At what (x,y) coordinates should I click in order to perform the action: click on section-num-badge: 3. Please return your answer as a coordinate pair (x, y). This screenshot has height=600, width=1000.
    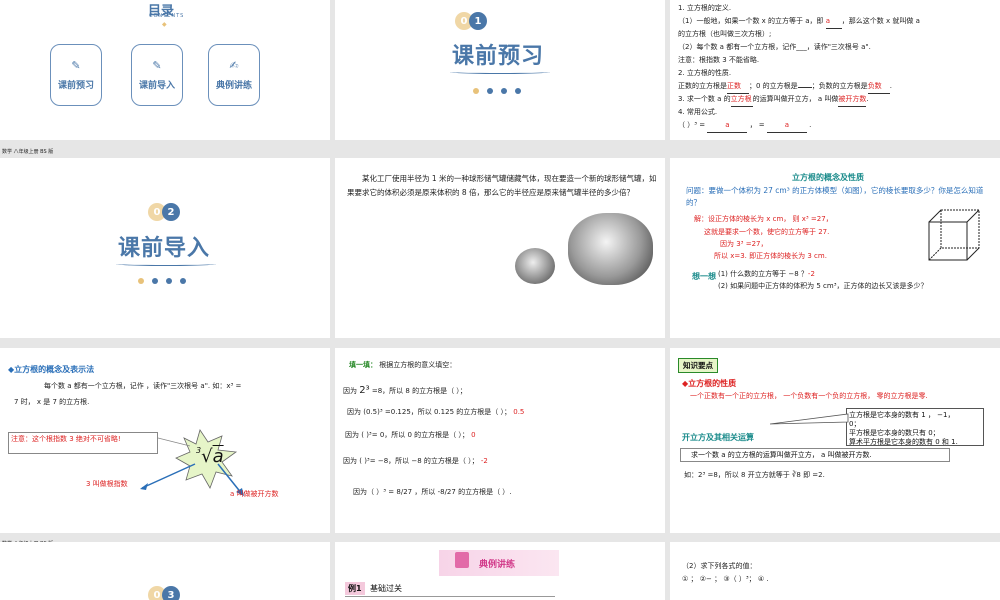
    Looking at the image, I should click on (171, 593).